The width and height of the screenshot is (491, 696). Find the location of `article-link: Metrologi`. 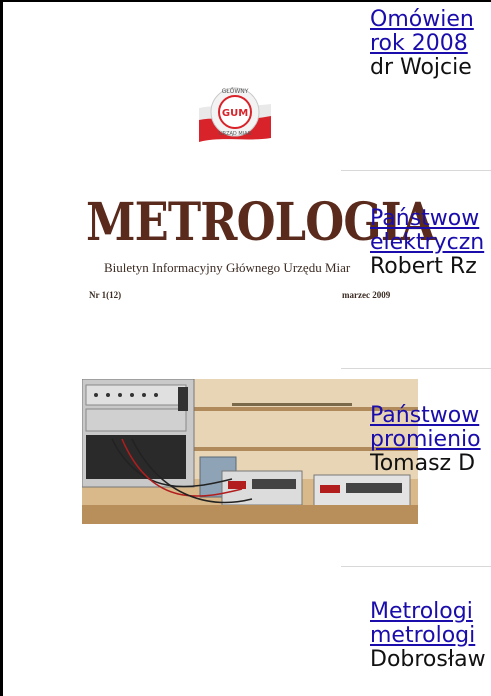

article-link: Metrologi is located at coordinates (430, 612).